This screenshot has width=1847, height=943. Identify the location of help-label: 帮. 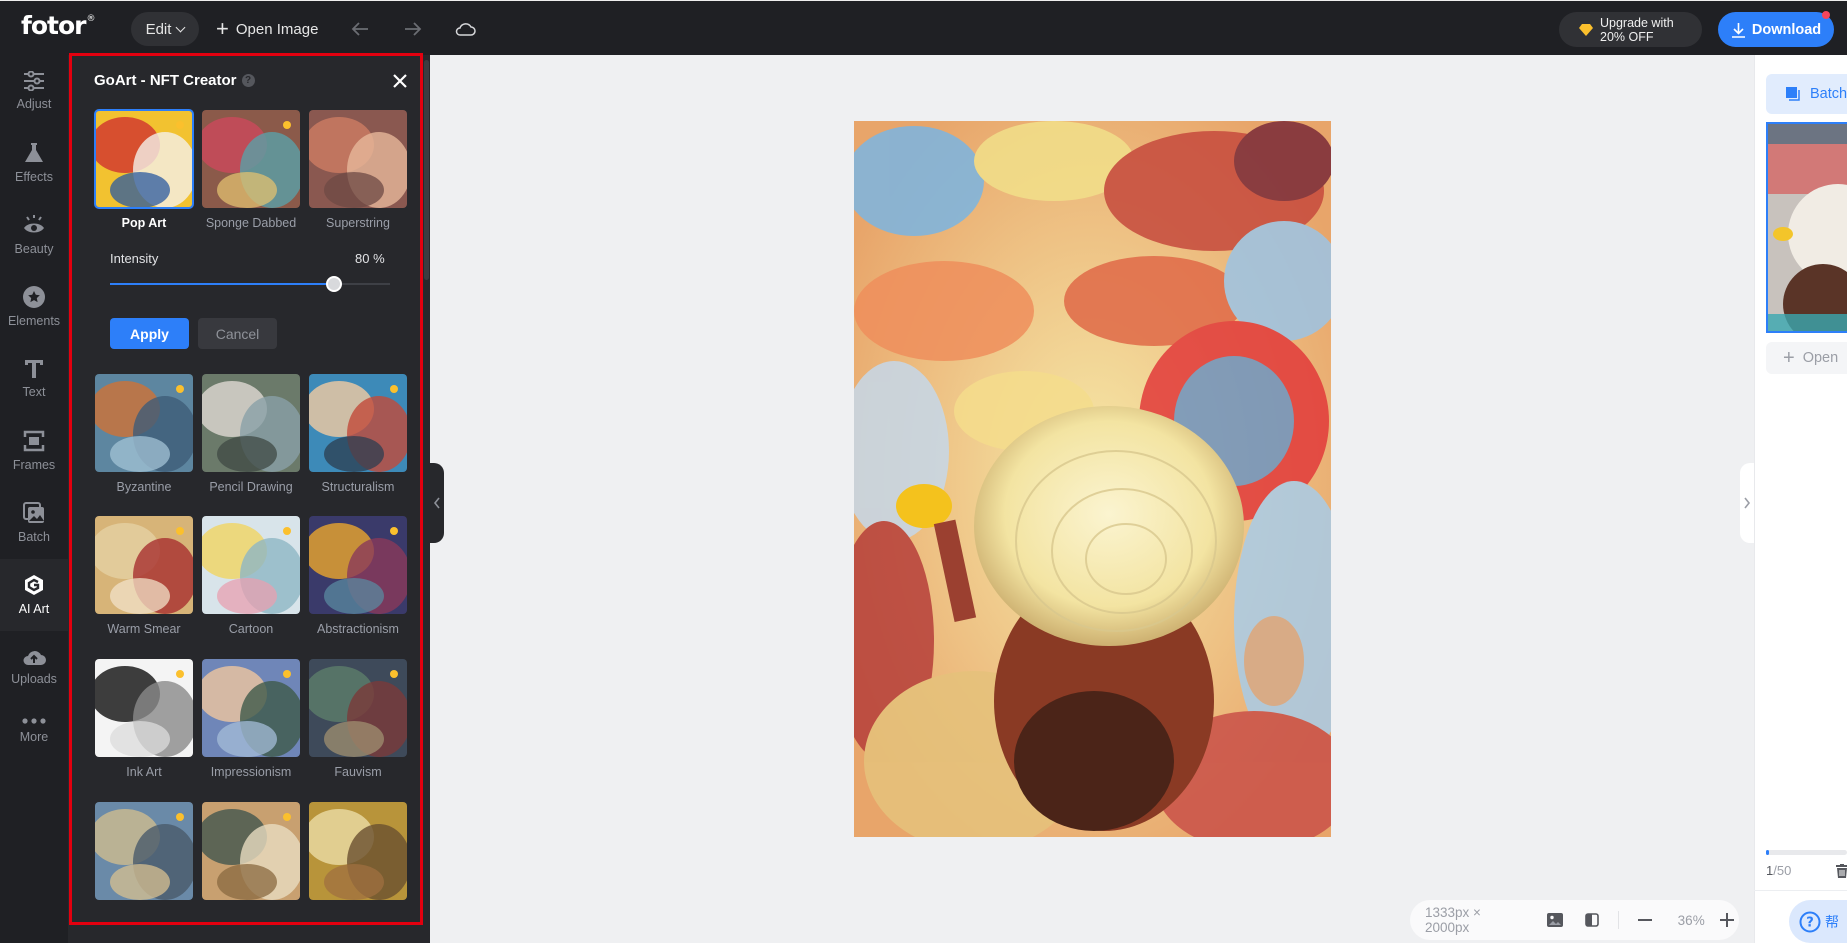
(1832, 921).